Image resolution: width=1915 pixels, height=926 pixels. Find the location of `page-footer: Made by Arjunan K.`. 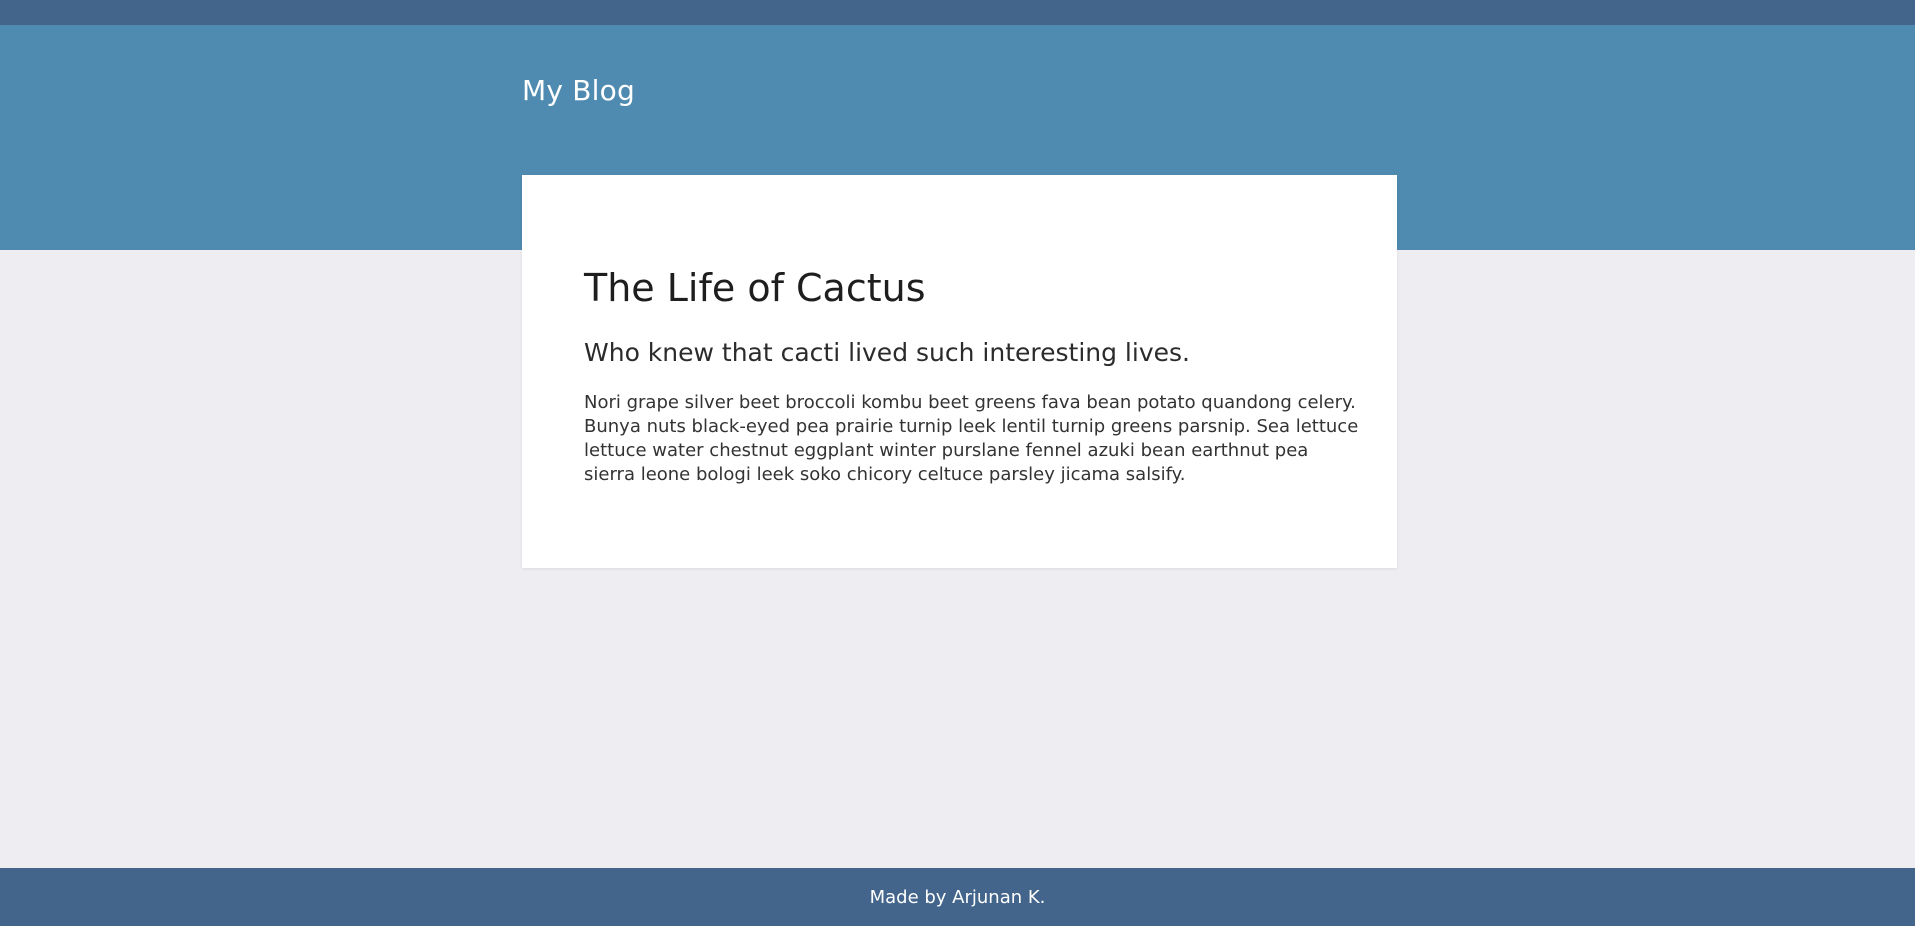

page-footer: Made by Arjunan K. is located at coordinates (957, 897).